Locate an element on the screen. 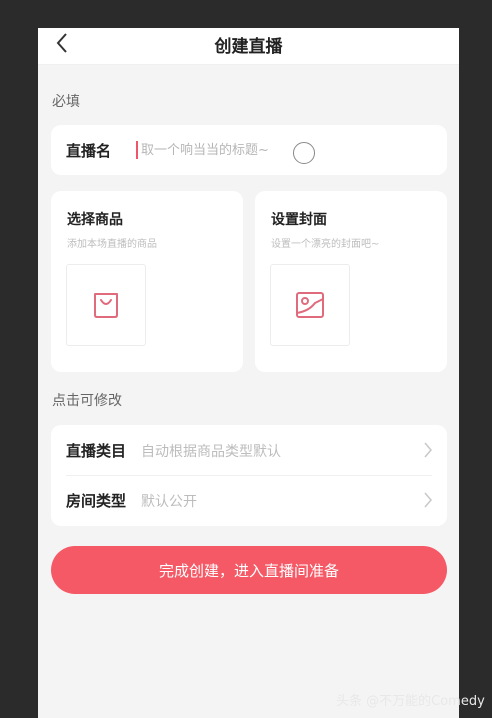  settings-card: 直播类目 自动根据商品类型默认 房间类型 默认公开 is located at coordinates (249, 475).